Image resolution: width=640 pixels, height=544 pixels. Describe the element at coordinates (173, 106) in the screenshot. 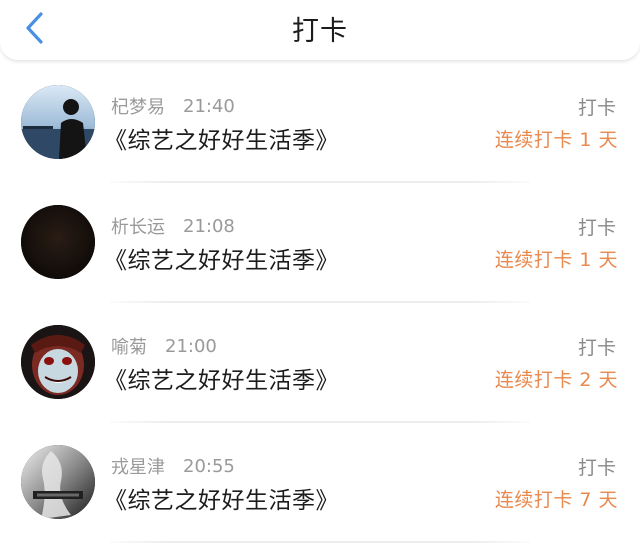

I see `checkin-meta: 杞梦易 21:40` at that location.